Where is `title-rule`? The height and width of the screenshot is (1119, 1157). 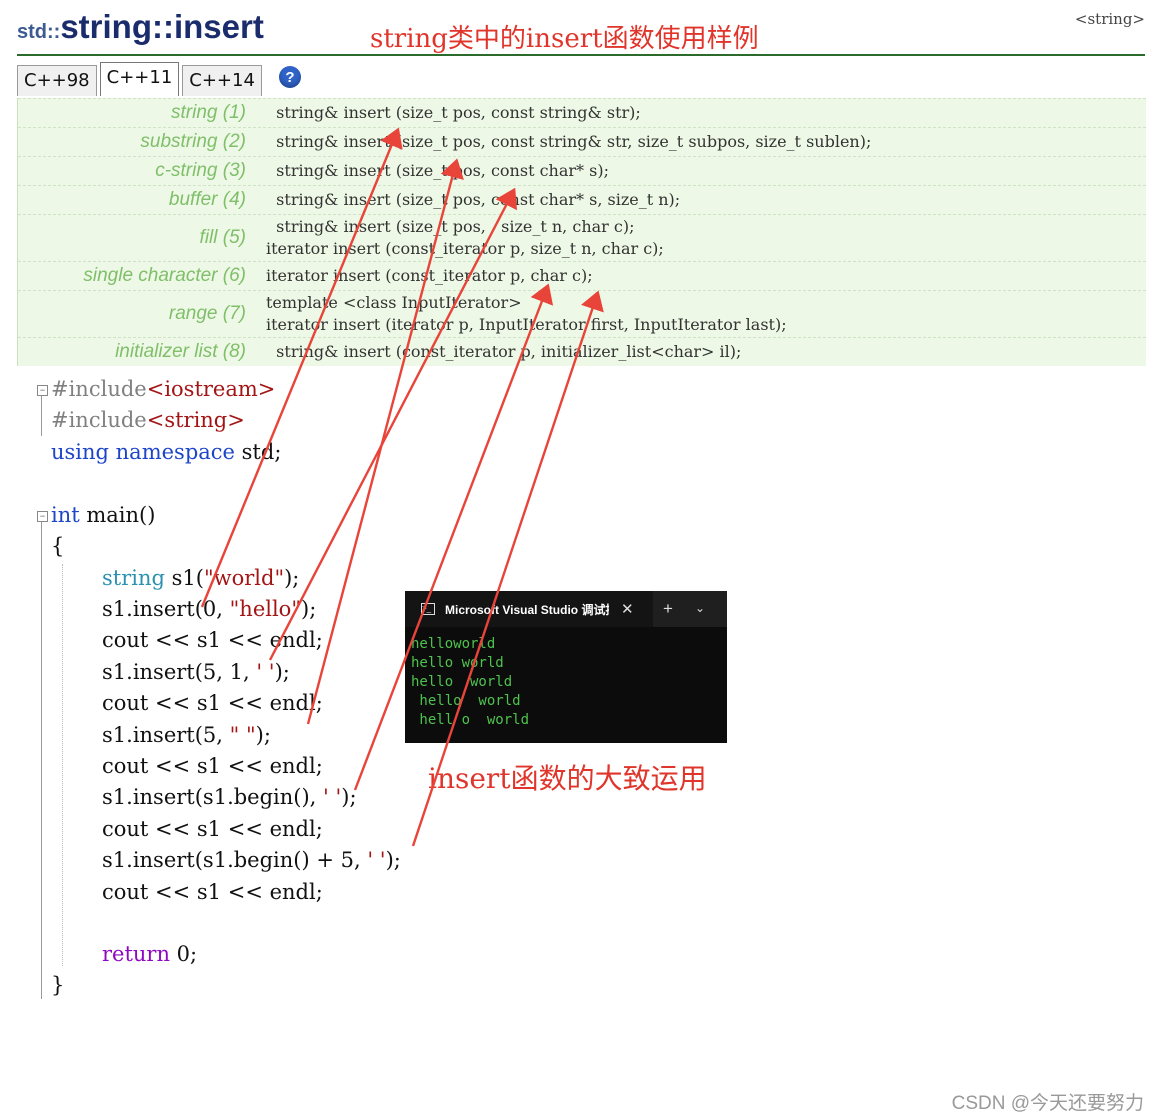
title-rule is located at coordinates (581, 55).